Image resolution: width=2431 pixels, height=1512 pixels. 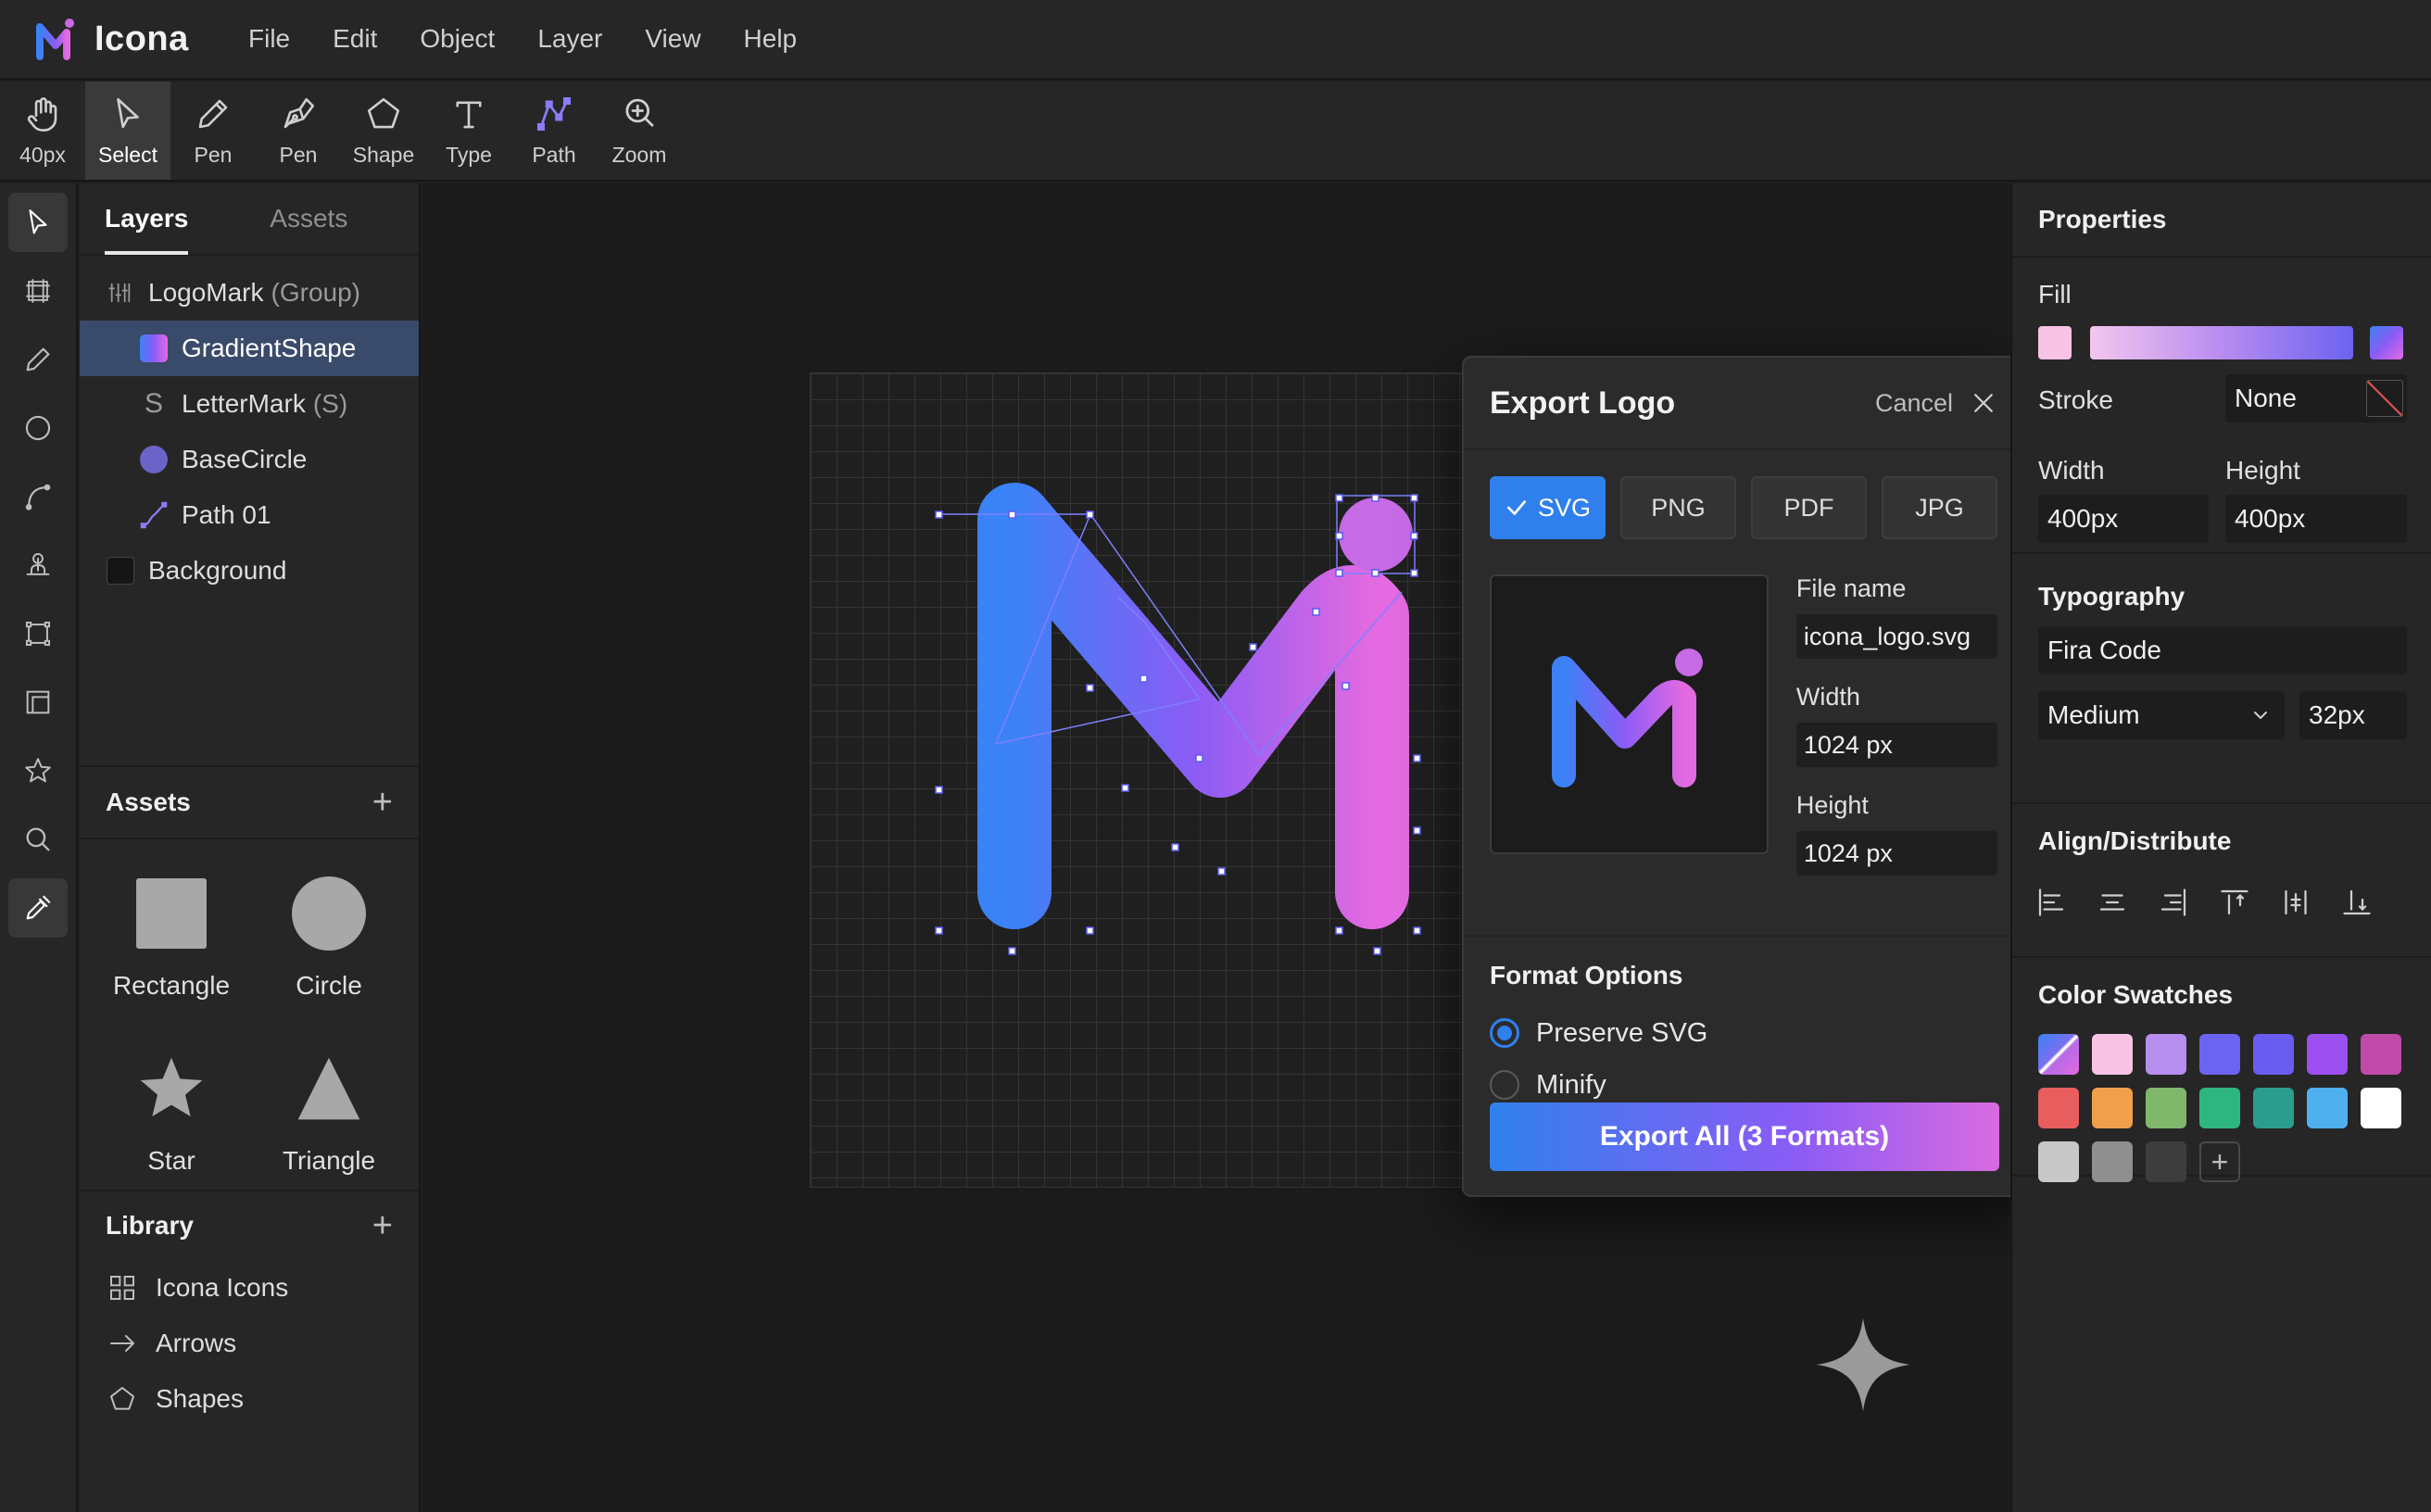 What do you see at coordinates (298, 131) in the screenshot?
I see `tool-pen: Pen` at bounding box center [298, 131].